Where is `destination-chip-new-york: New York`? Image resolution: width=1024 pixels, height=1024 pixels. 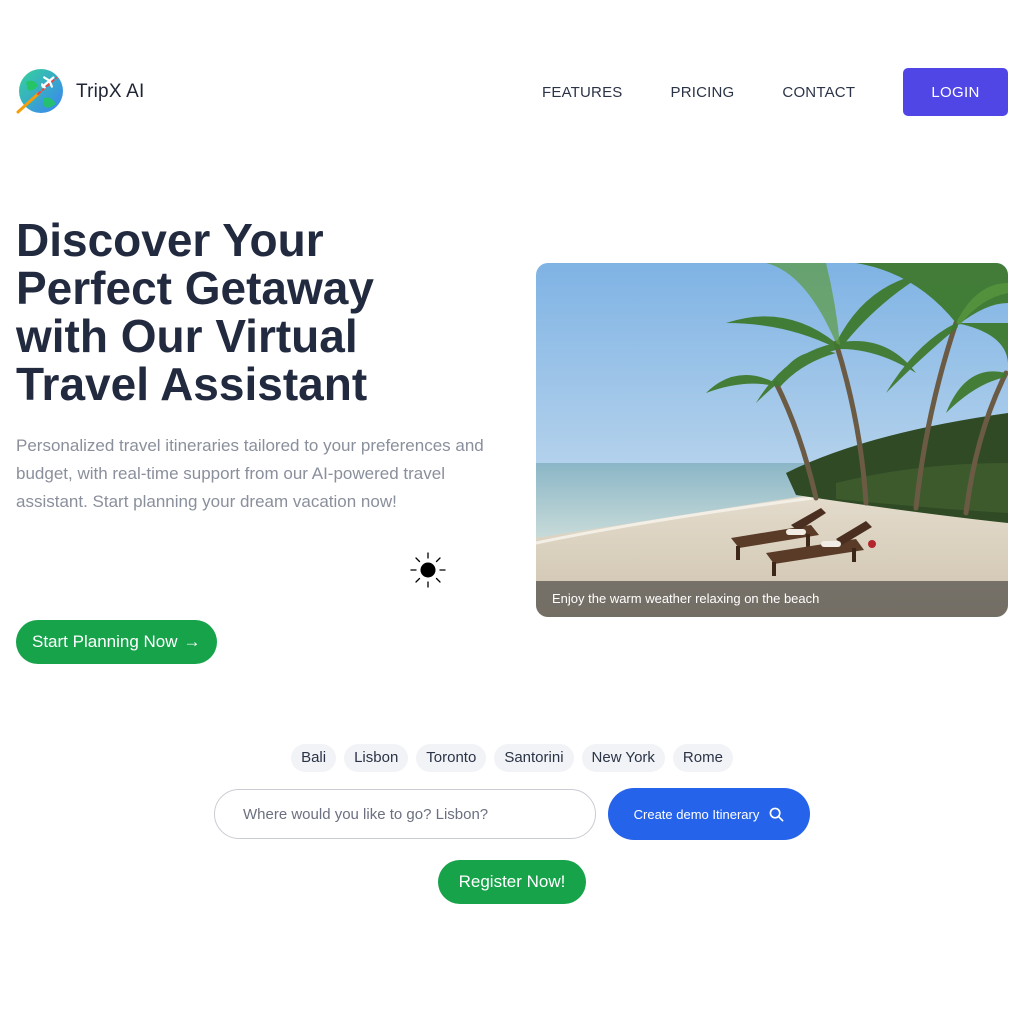
destination-chip-new-york: New York is located at coordinates (623, 758).